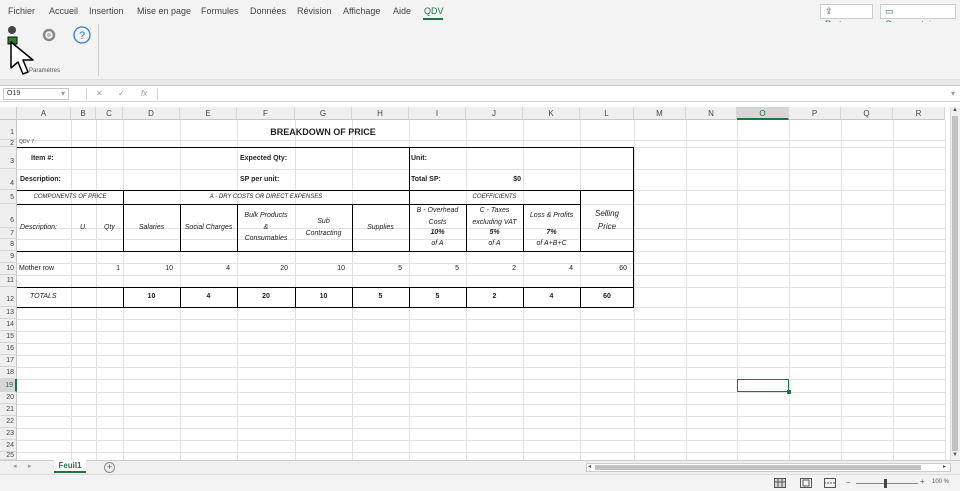 This screenshot has width=960, height=491. What do you see at coordinates (8, 337) in the screenshot?
I see `row-header-15: 15` at bounding box center [8, 337].